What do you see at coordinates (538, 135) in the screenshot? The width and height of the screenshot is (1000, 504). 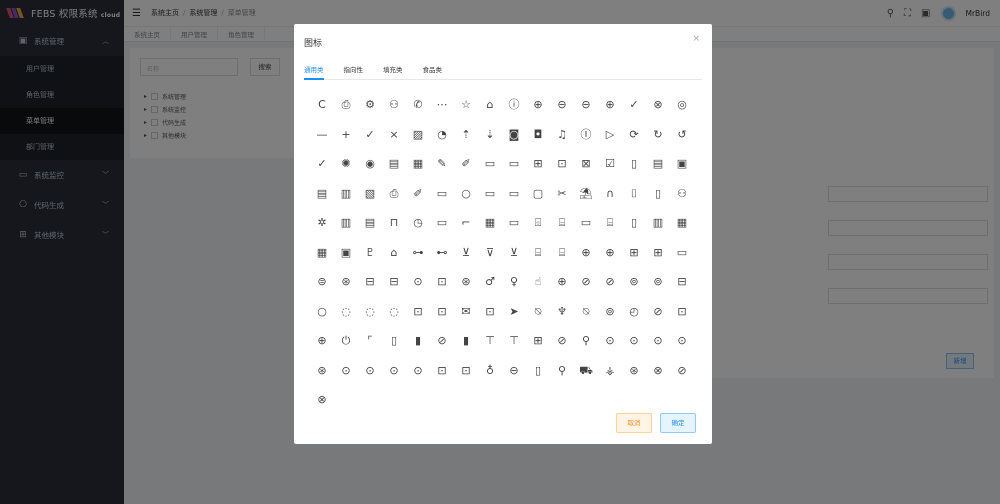 I see `icon-option: ◘` at bounding box center [538, 135].